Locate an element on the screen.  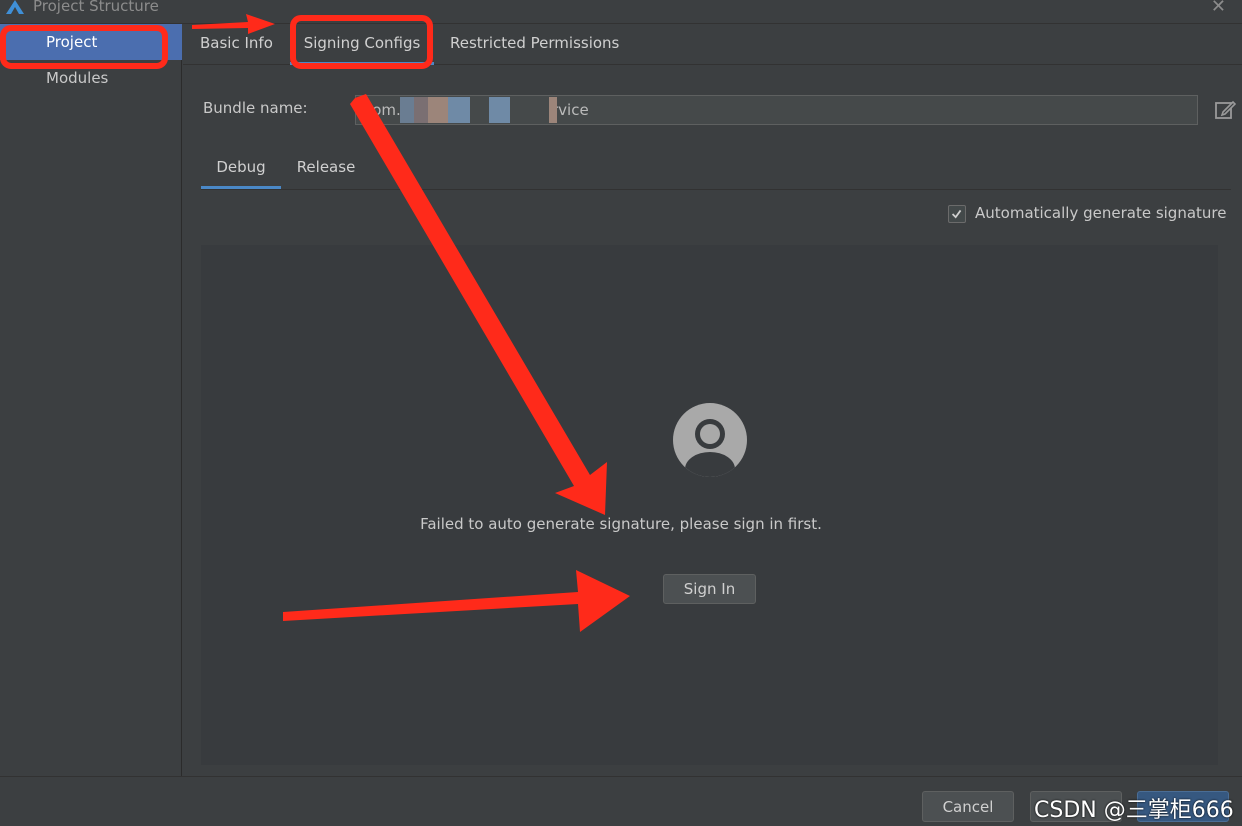
tab-basic-info: Basic Info is located at coordinates (236, 44).